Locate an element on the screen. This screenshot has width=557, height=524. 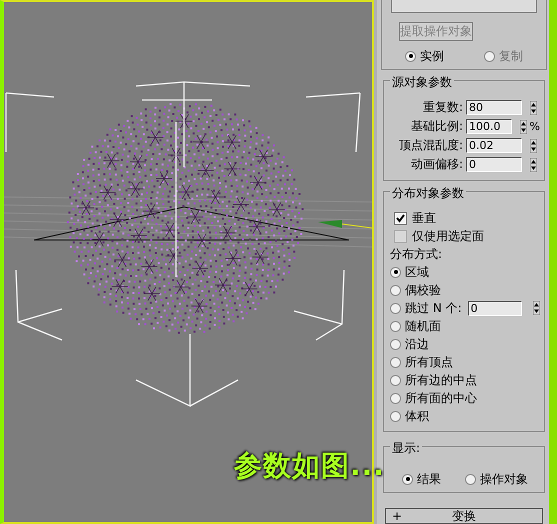
radio-label: 结果 is located at coordinates (429, 479).